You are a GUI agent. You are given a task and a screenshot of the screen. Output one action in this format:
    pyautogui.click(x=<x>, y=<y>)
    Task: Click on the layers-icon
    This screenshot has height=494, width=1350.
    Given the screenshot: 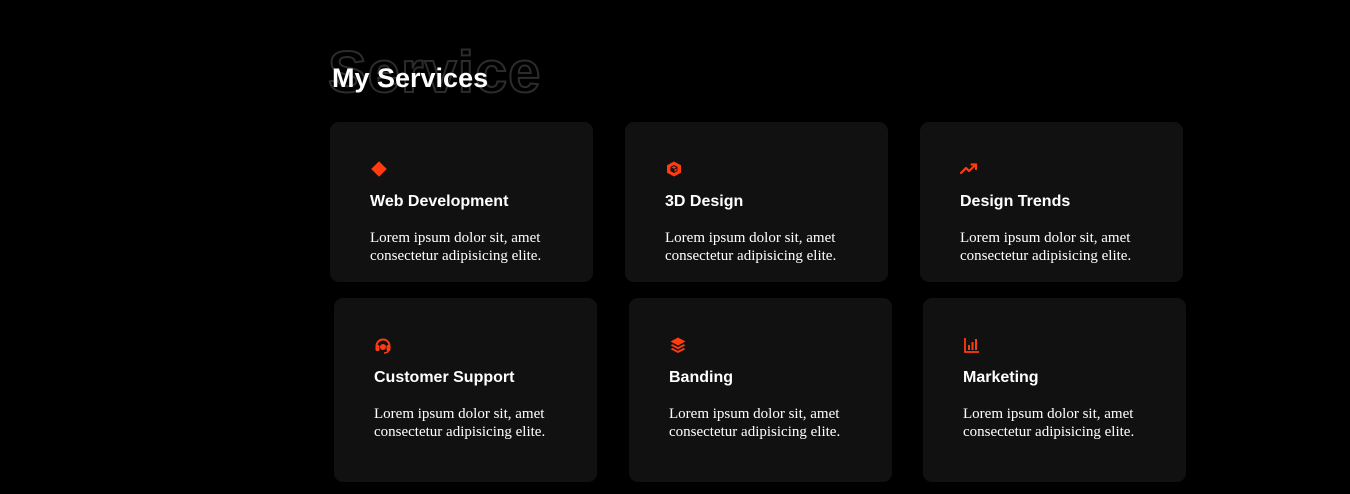 What is the action you would take?
    pyautogui.click(x=678, y=345)
    